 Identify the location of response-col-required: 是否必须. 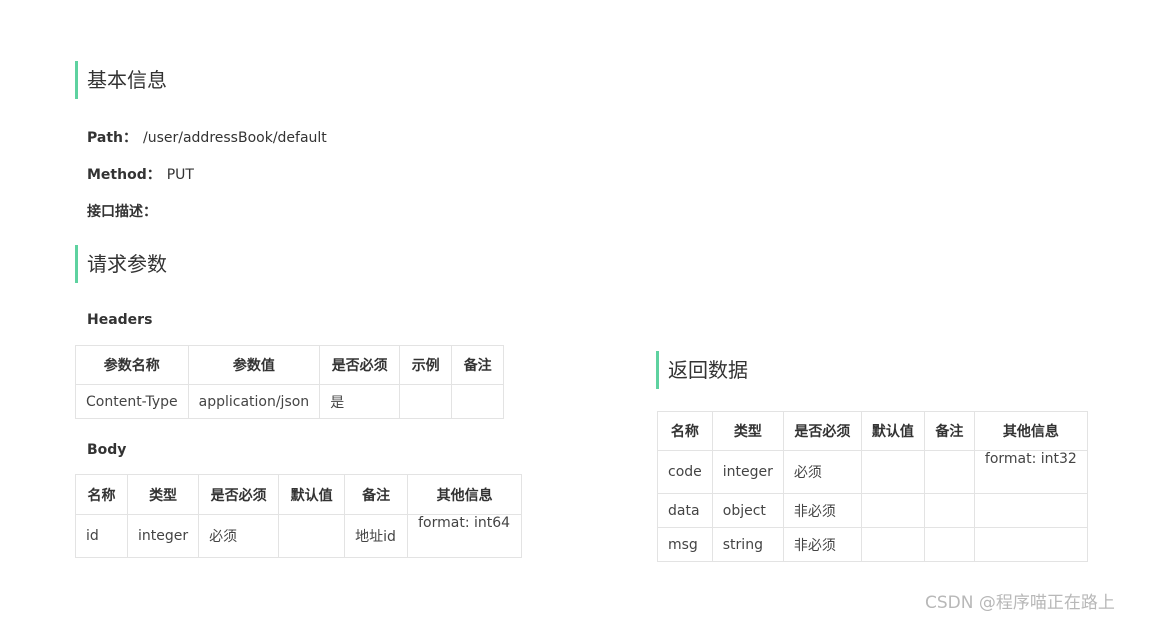
(822, 431).